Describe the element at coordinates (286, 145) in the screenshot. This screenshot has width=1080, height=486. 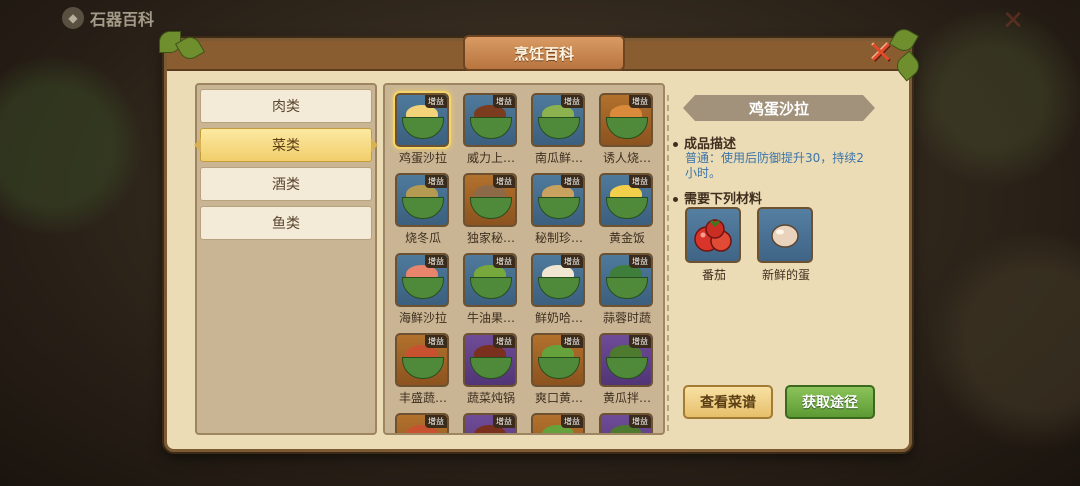
I see `category-vegetable: 菜类` at that location.